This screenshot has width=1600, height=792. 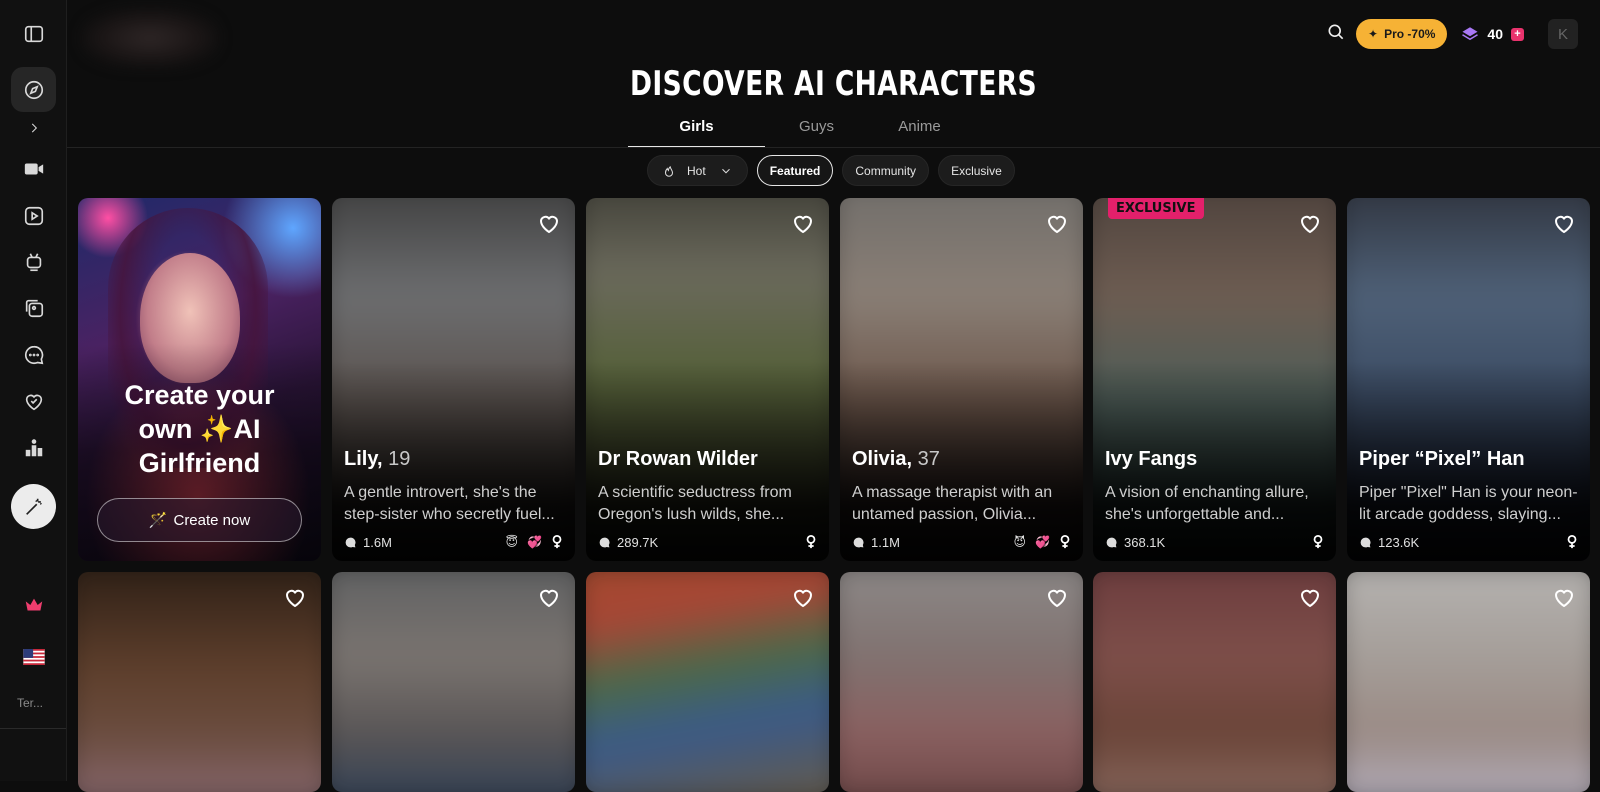 What do you see at coordinates (1145, 542) in the screenshot?
I see `chat-count: 368.1K` at bounding box center [1145, 542].